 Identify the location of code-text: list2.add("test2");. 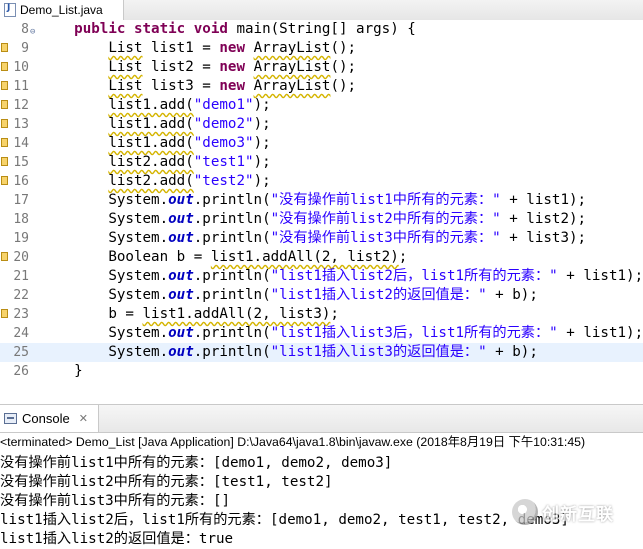
(155, 181).